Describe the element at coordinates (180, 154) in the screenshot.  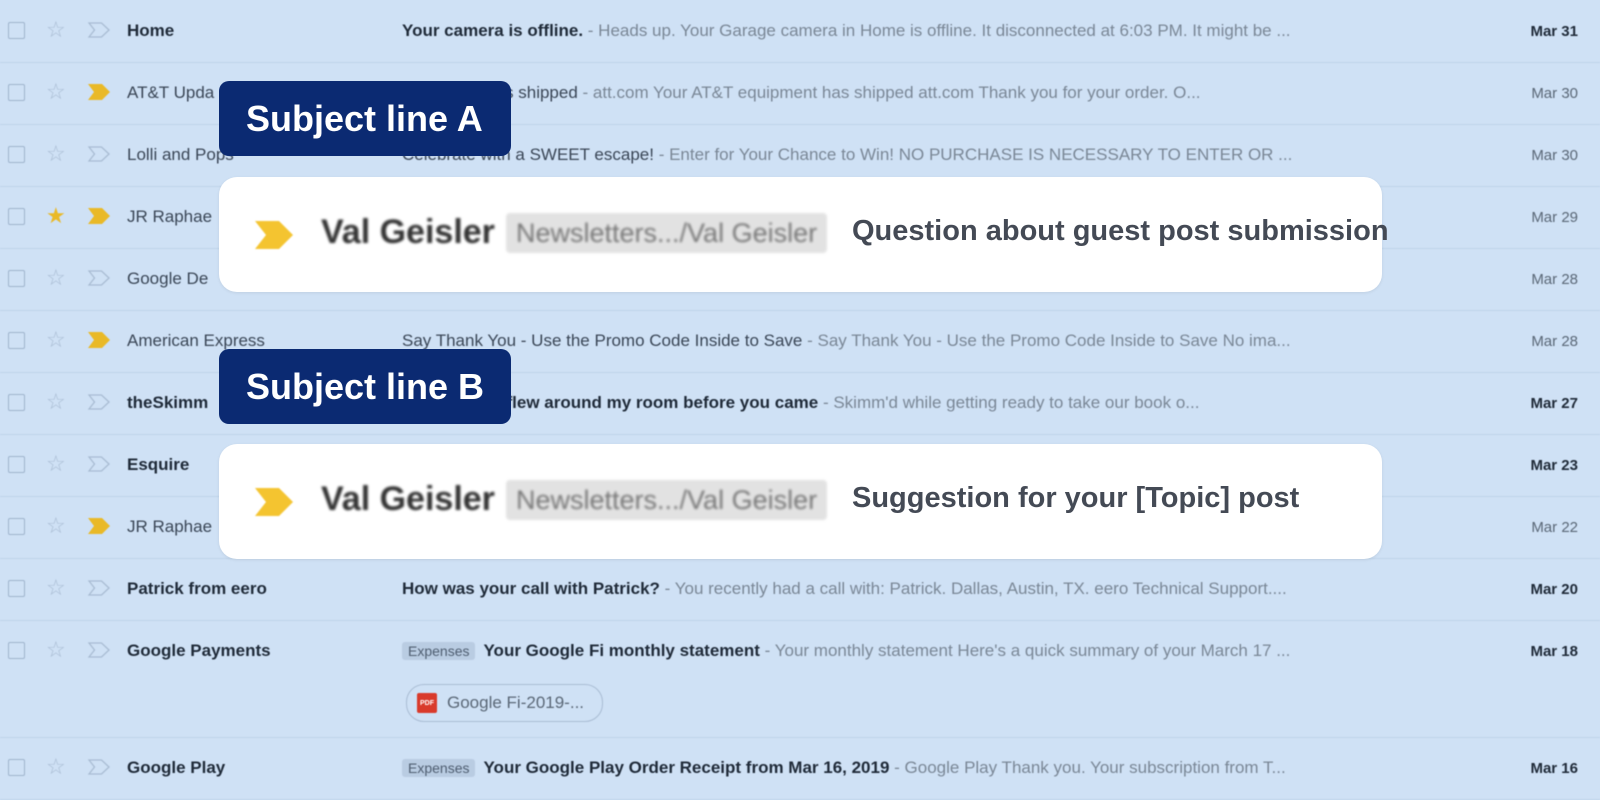
I see `sender-name: Lolli and Pops` at that location.